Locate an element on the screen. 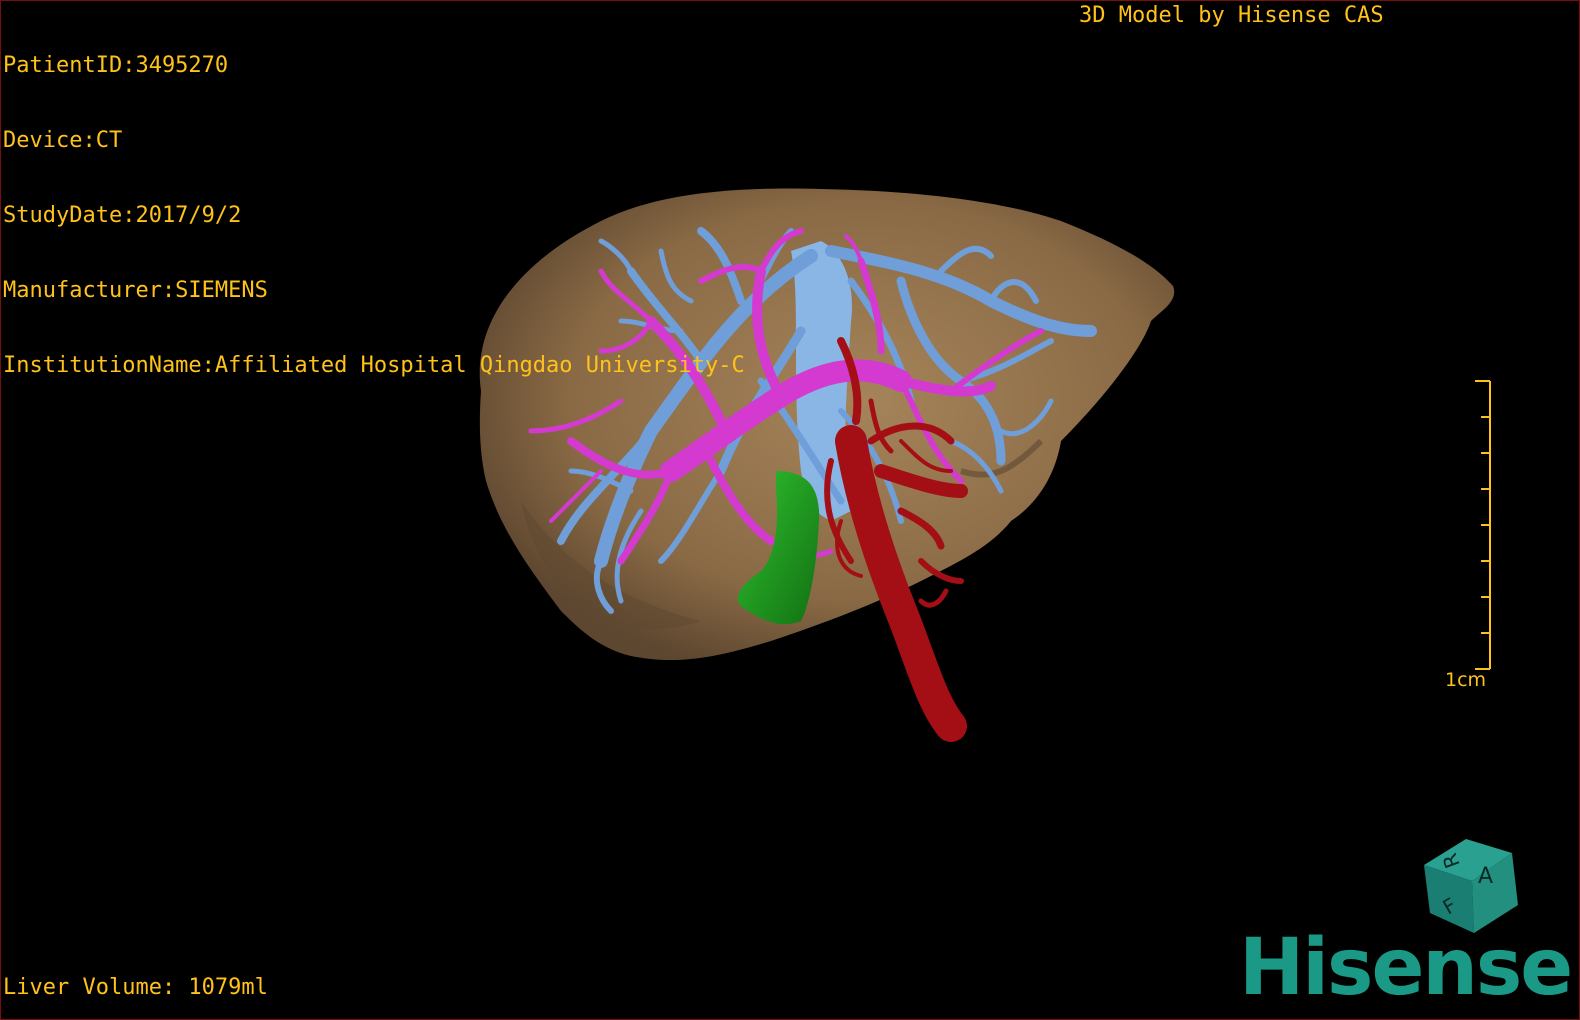 This screenshot has width=1580, height=1020. cube-label-a: A is located at coordinates (1485, 876).